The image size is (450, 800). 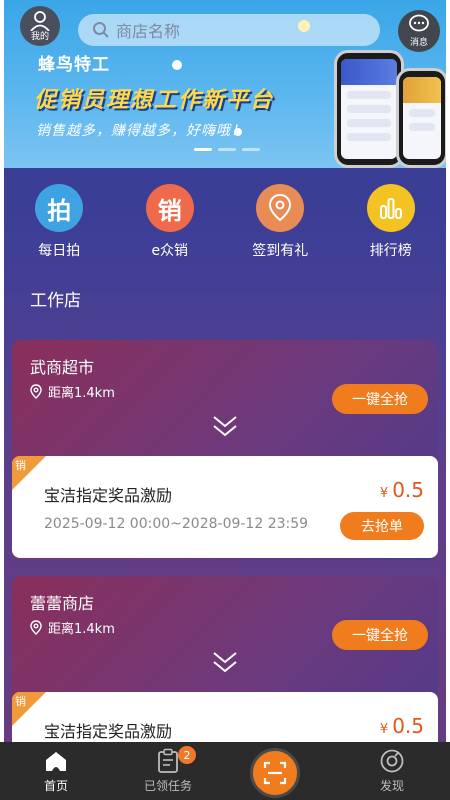 I want to click on clipboard-icon, so click(x=168, y=761).